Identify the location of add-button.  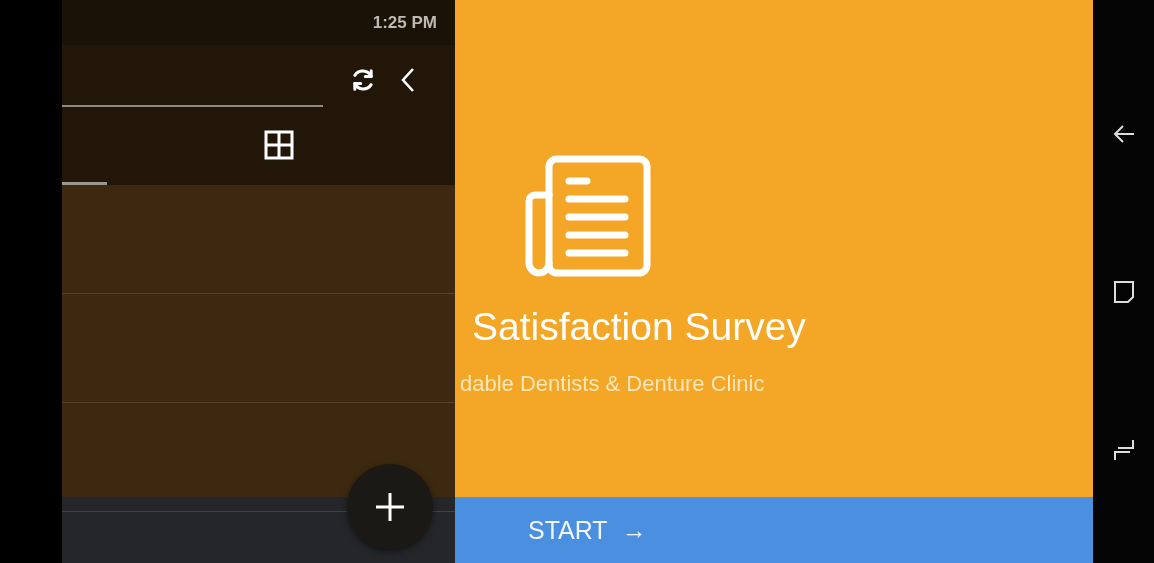
(390, 507).